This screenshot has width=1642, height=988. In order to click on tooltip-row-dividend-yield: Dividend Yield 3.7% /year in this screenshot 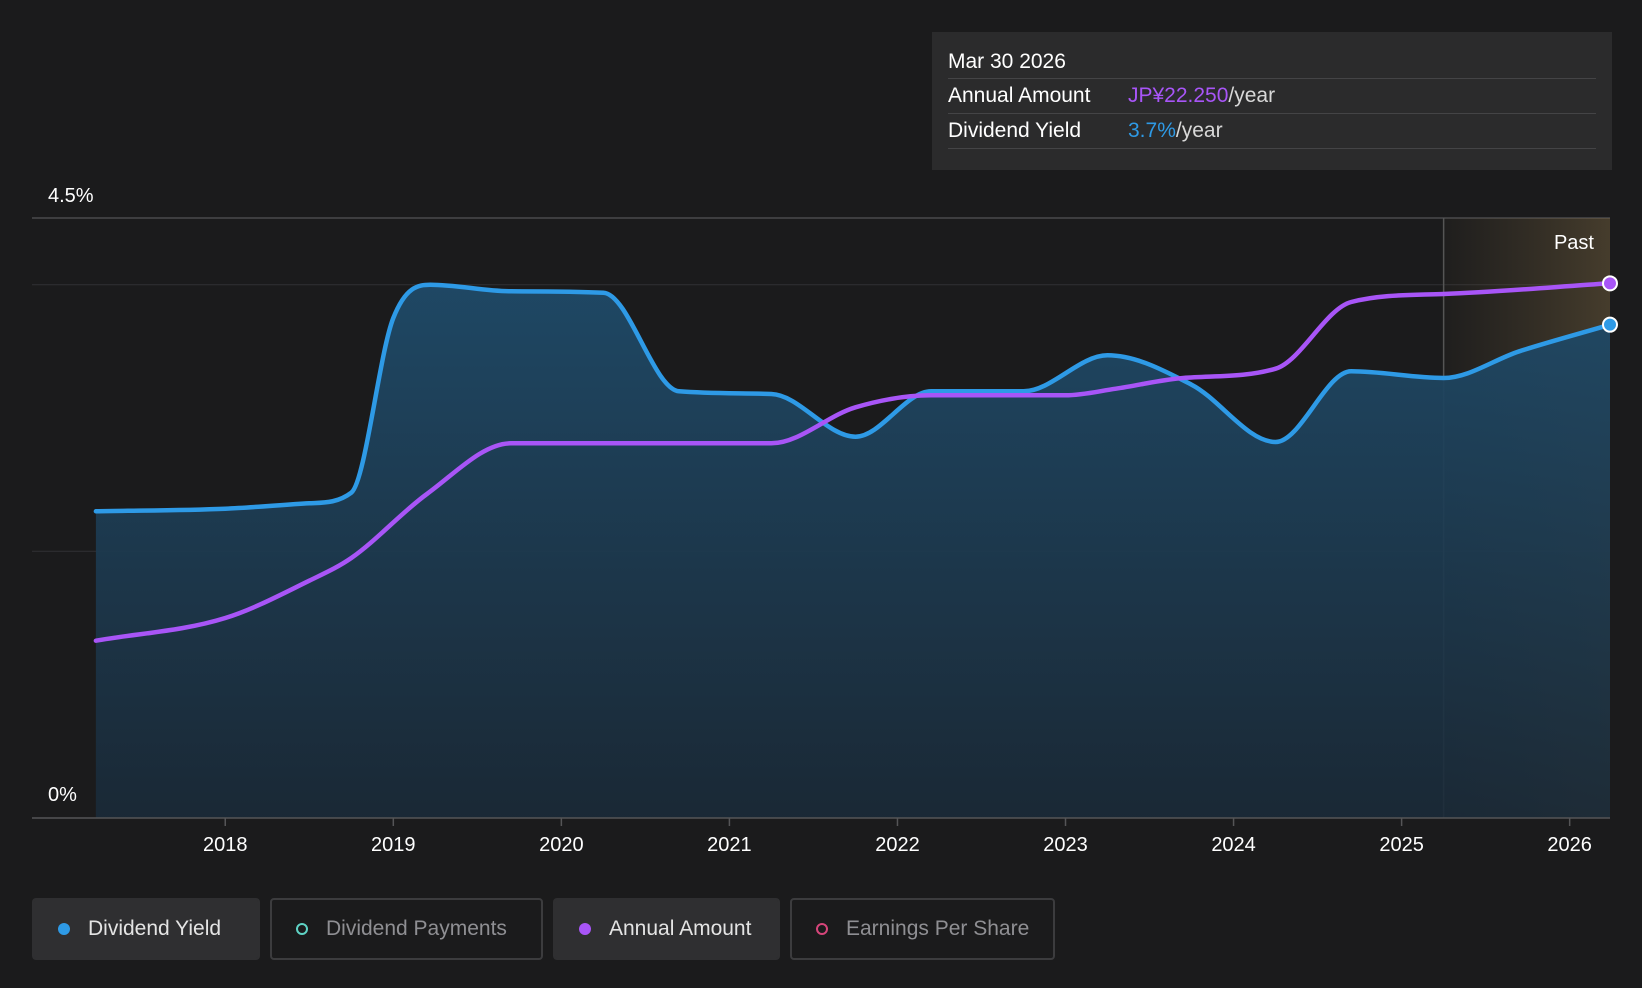, I will do `click(1272, 131)`.